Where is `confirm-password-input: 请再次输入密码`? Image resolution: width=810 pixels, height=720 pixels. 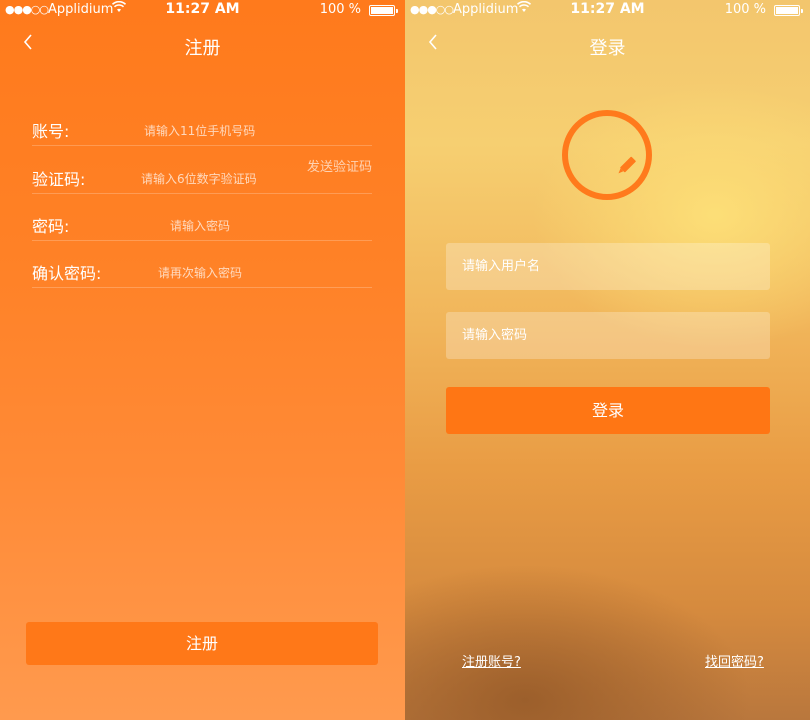
confirm-password-input: 请再次输入密码 is located at coordinates (200, 272).